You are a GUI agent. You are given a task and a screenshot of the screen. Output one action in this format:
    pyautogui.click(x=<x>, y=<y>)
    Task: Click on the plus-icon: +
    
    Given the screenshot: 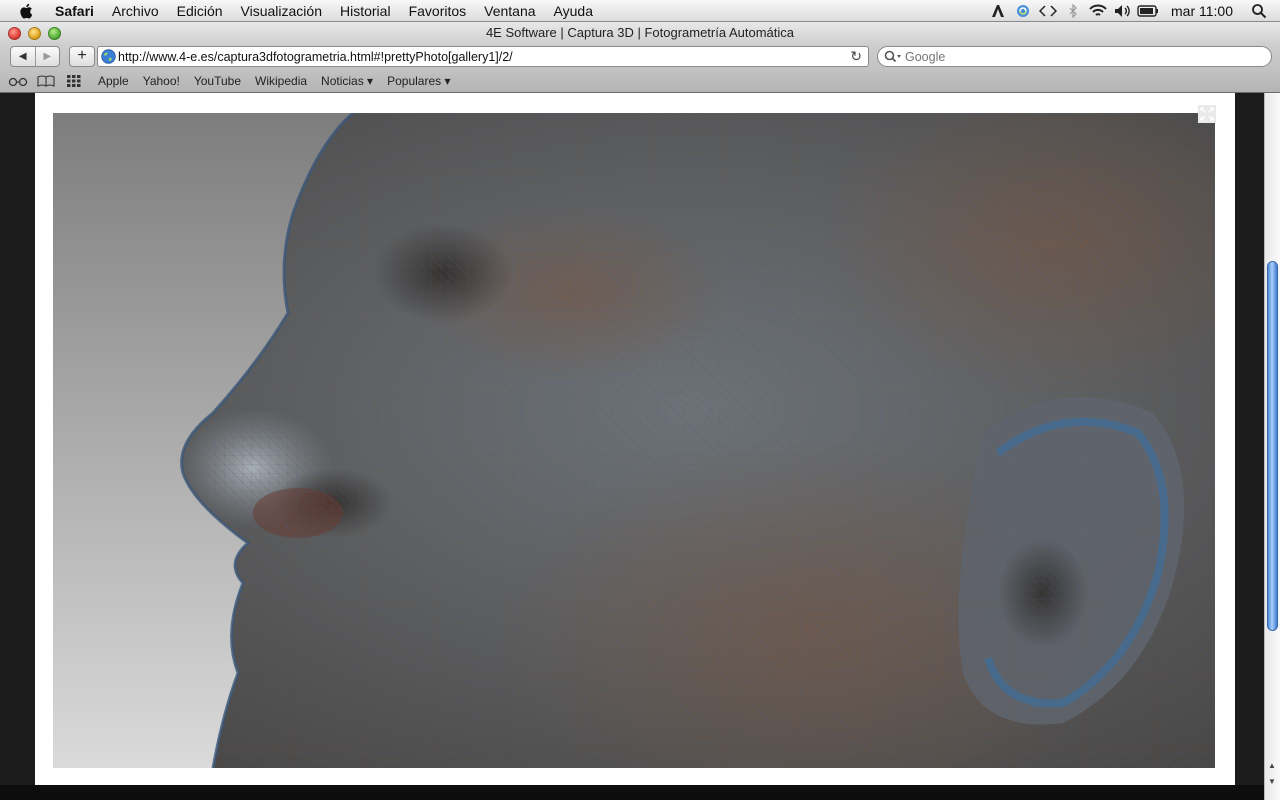 What is the action you would take?
    pyautogui.click(x=82, y=55)
    